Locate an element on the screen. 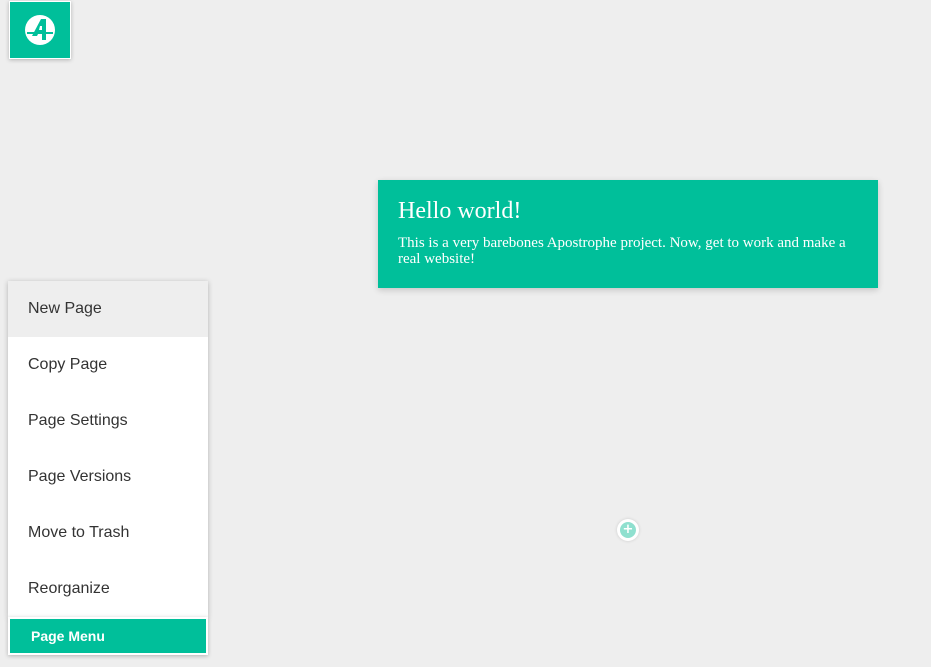 Image resolution: width=931 pixels, height=667 pixels. apostrophe-logo-button is located at coordinates (40, 30).